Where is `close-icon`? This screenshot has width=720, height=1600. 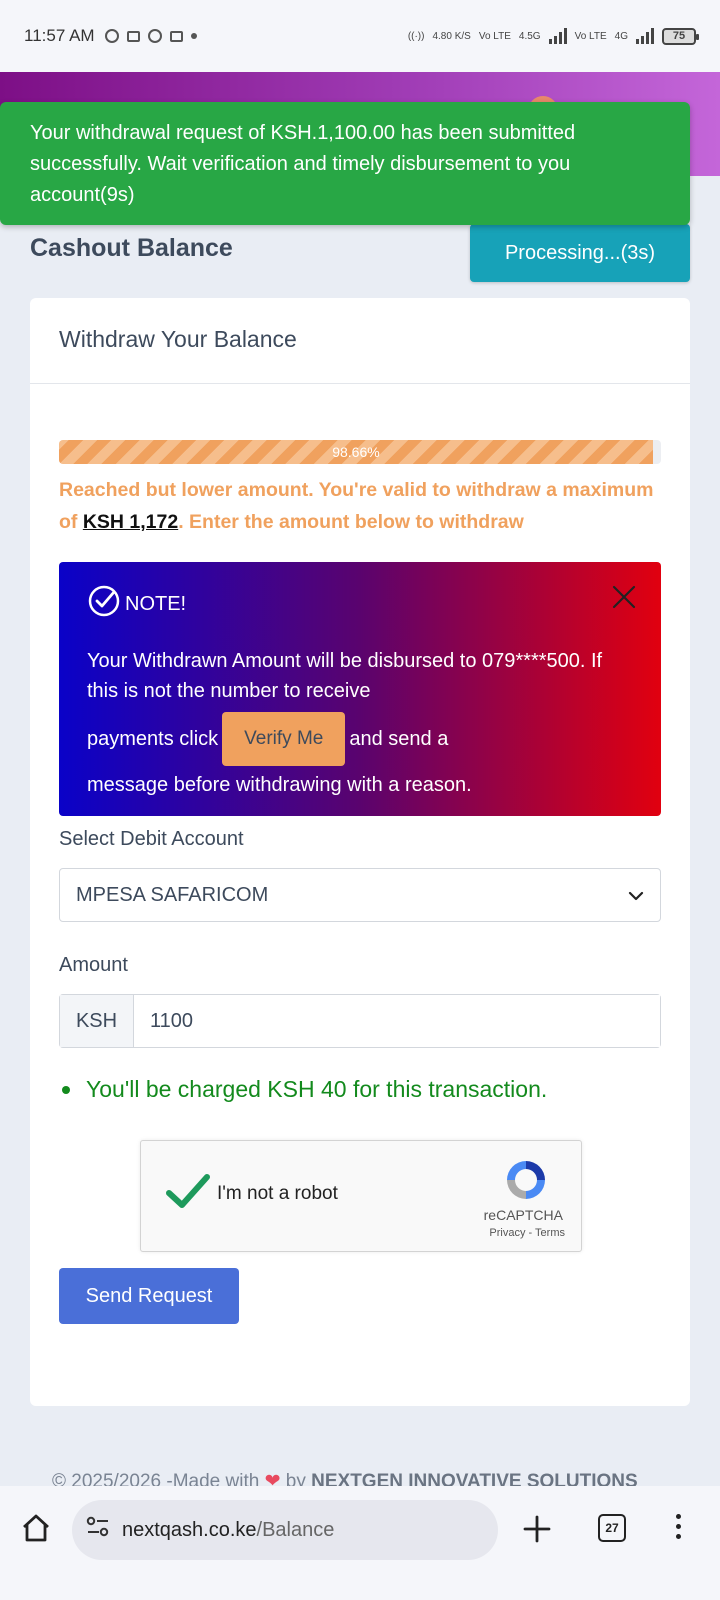 close-icon is located at coordinates (624, 599).